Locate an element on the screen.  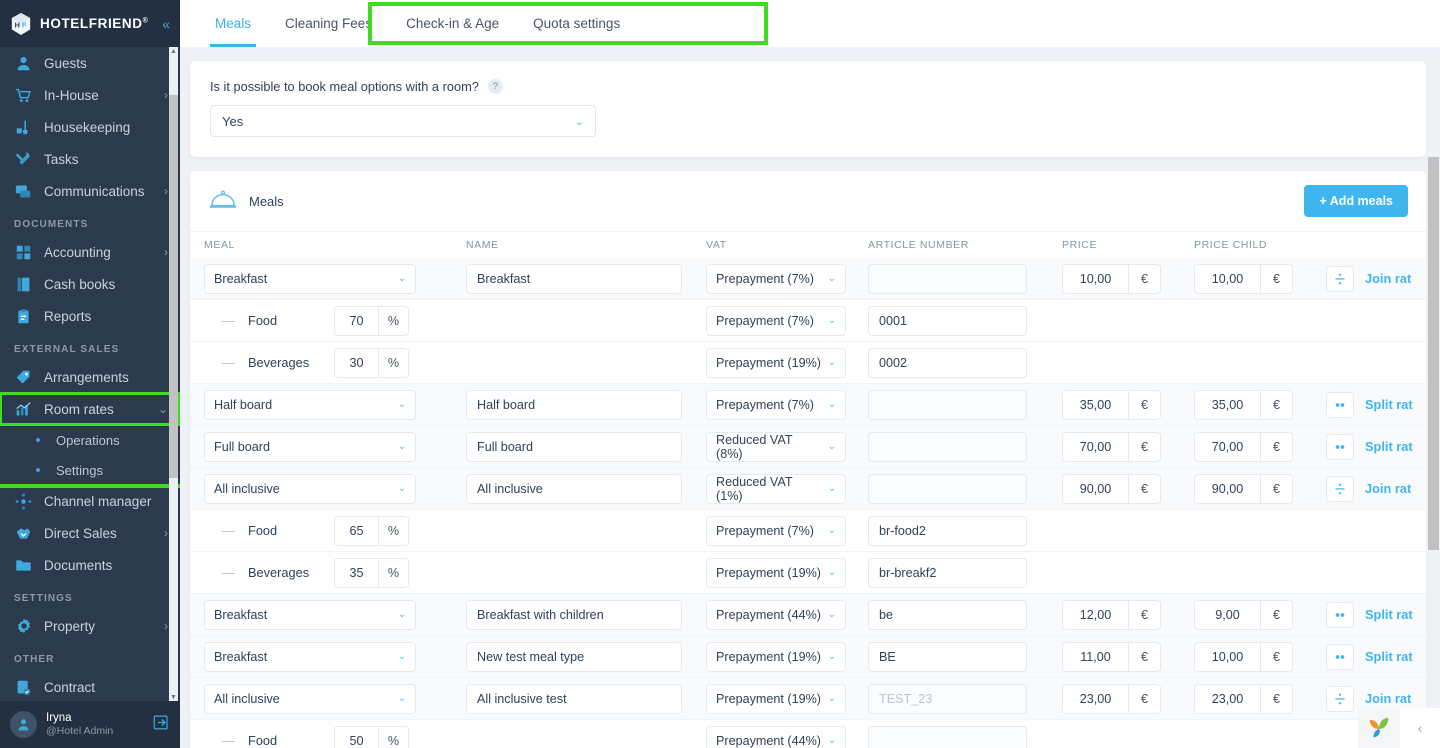
price-child-value: 9,00 is located at coordinates (1227, 614).